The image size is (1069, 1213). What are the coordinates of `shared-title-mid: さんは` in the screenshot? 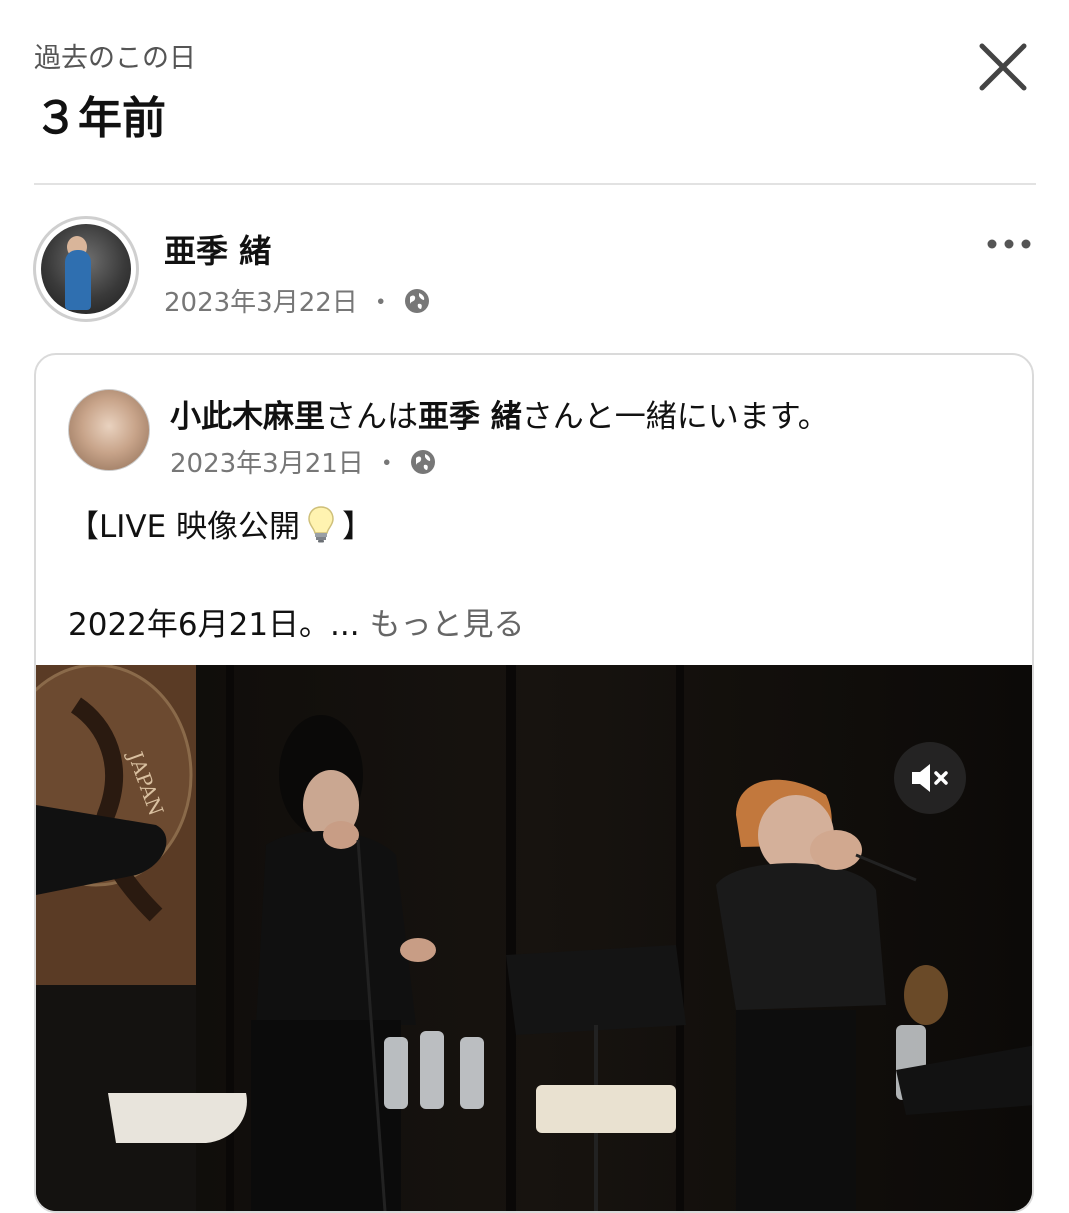 It's located at (371, 417).